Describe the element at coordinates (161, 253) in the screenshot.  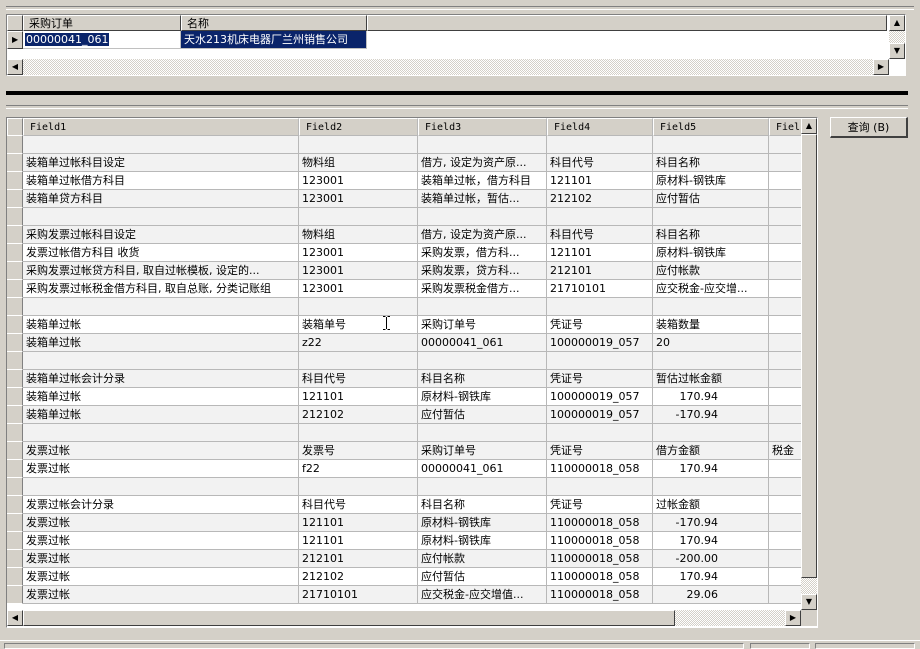
I see `table-cell: 发票过帐借方科目 收货` at that location.